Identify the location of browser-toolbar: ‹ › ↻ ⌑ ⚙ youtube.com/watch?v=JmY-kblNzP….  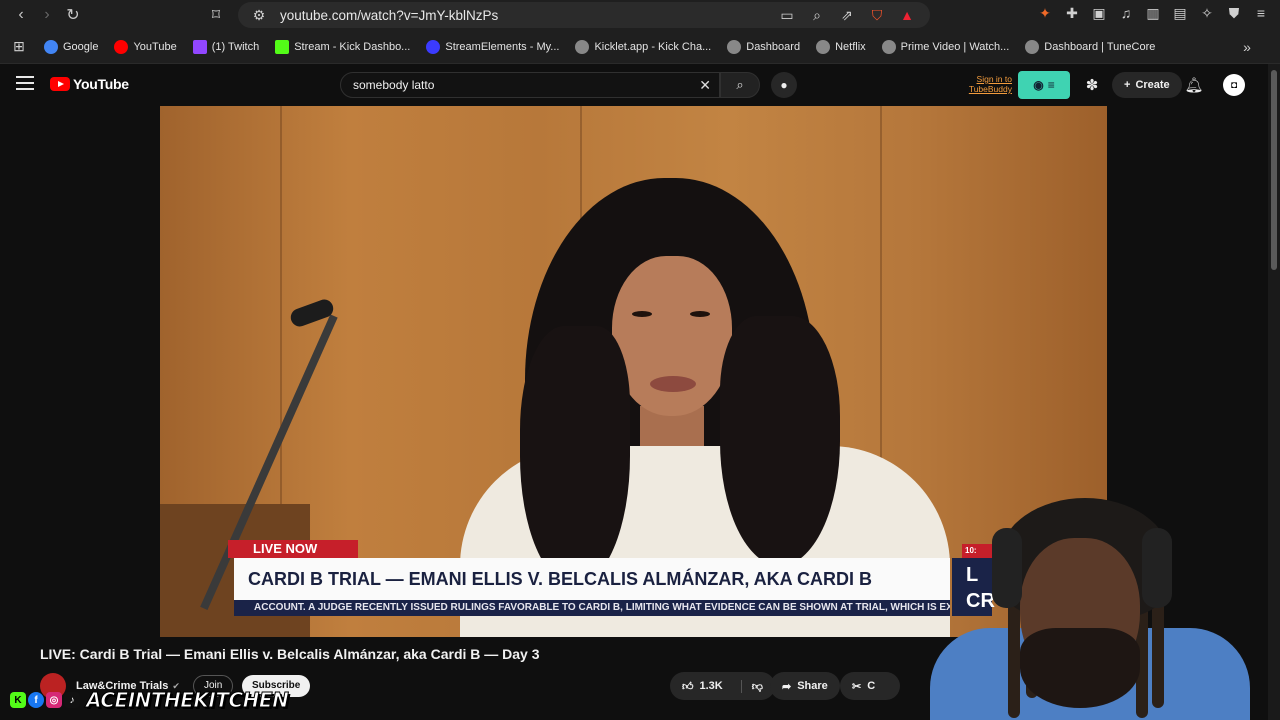
(640, 15).